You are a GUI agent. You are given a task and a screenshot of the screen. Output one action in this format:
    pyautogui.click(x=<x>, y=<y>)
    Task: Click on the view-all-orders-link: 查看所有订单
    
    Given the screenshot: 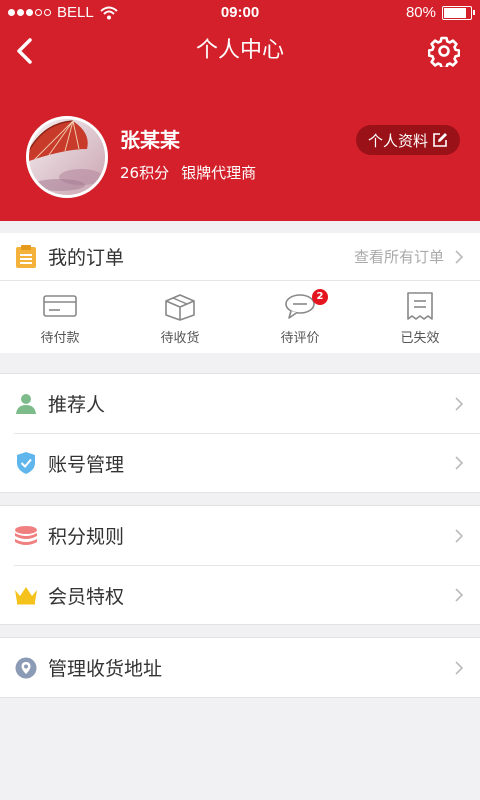 What is the action you would take?
    pyautogui.click(x=399, y=256)
    